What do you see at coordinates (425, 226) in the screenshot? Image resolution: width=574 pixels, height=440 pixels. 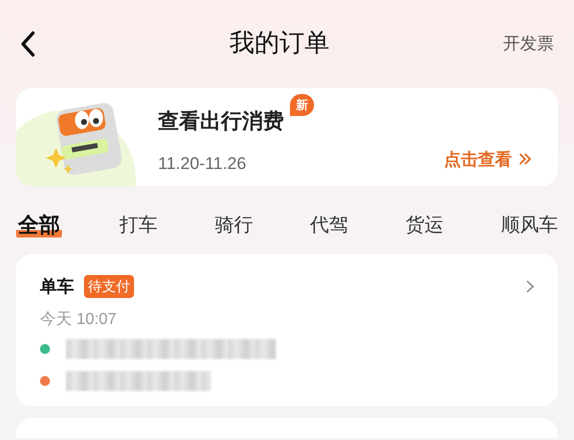 I see `tab: 货运` at bounding box center [425, 226].